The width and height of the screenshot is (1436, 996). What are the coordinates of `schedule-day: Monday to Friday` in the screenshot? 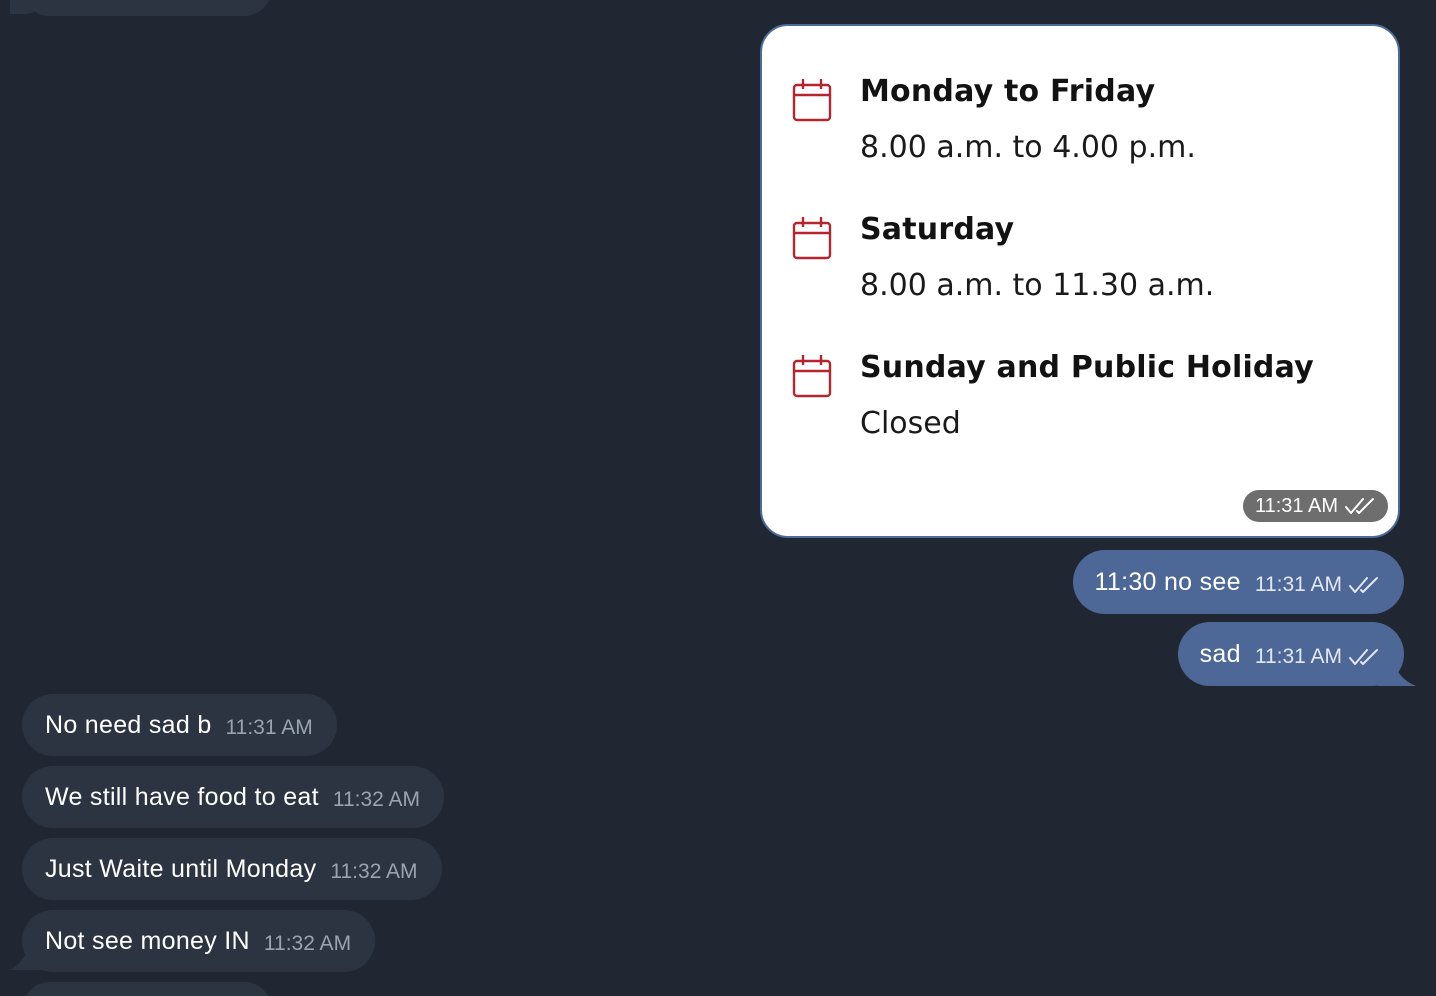 It's located at (1008, 91).